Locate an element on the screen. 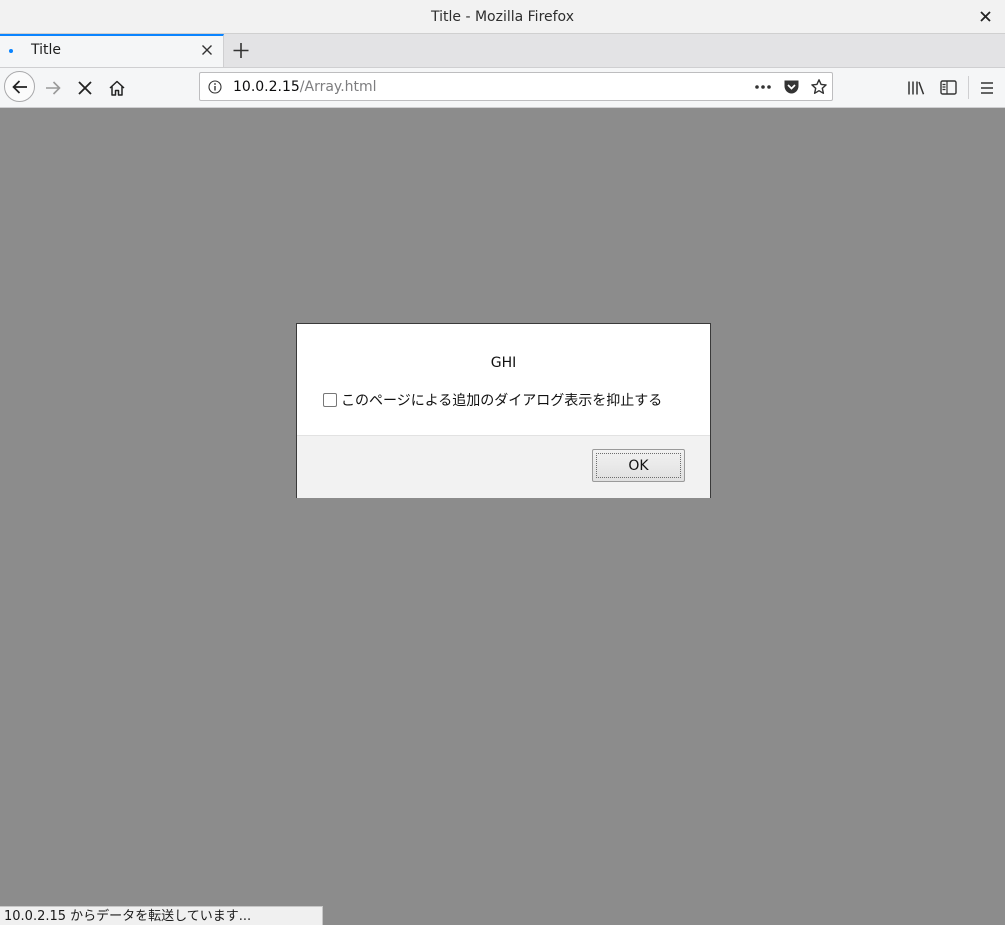 Image resolution: width=1005 pixels, height=925 pixels. tab-close-button is located at coordinates (207, 50).